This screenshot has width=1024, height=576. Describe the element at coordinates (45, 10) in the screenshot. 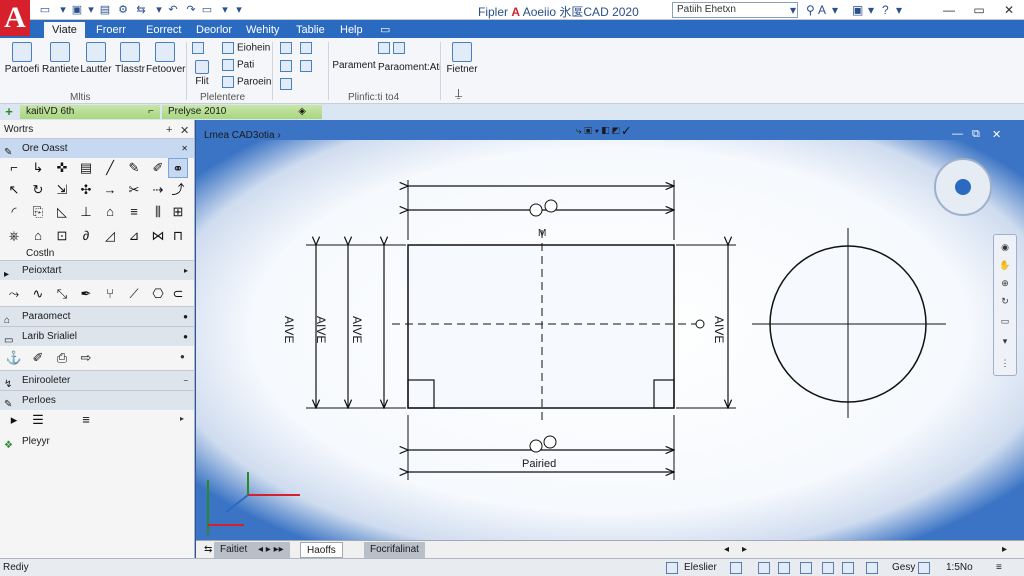

I see `quick-access-new-icon: ▭` at that location.